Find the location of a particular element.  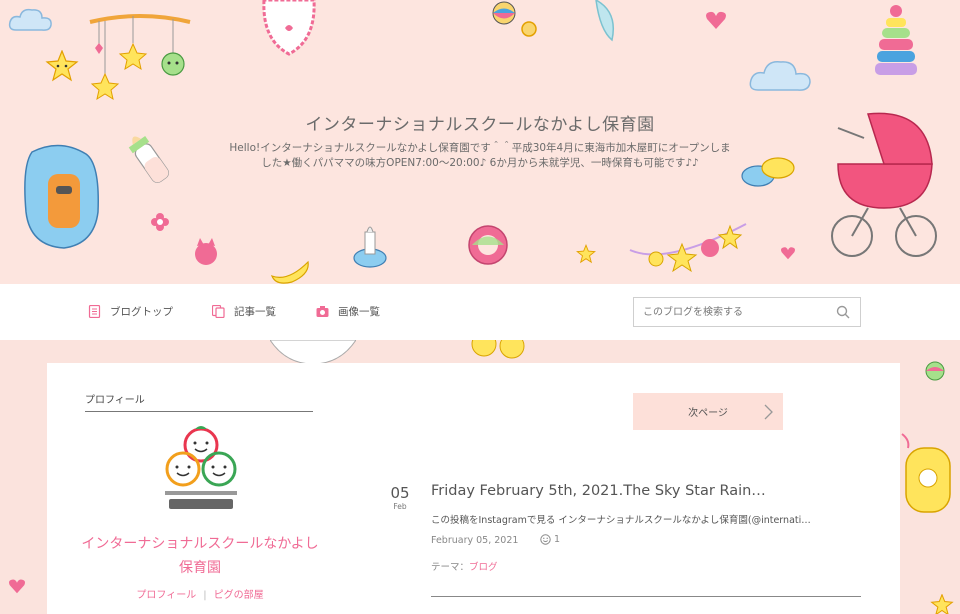

nav-item-image-list: 画像一覧 is located at coordinates (348, 311).